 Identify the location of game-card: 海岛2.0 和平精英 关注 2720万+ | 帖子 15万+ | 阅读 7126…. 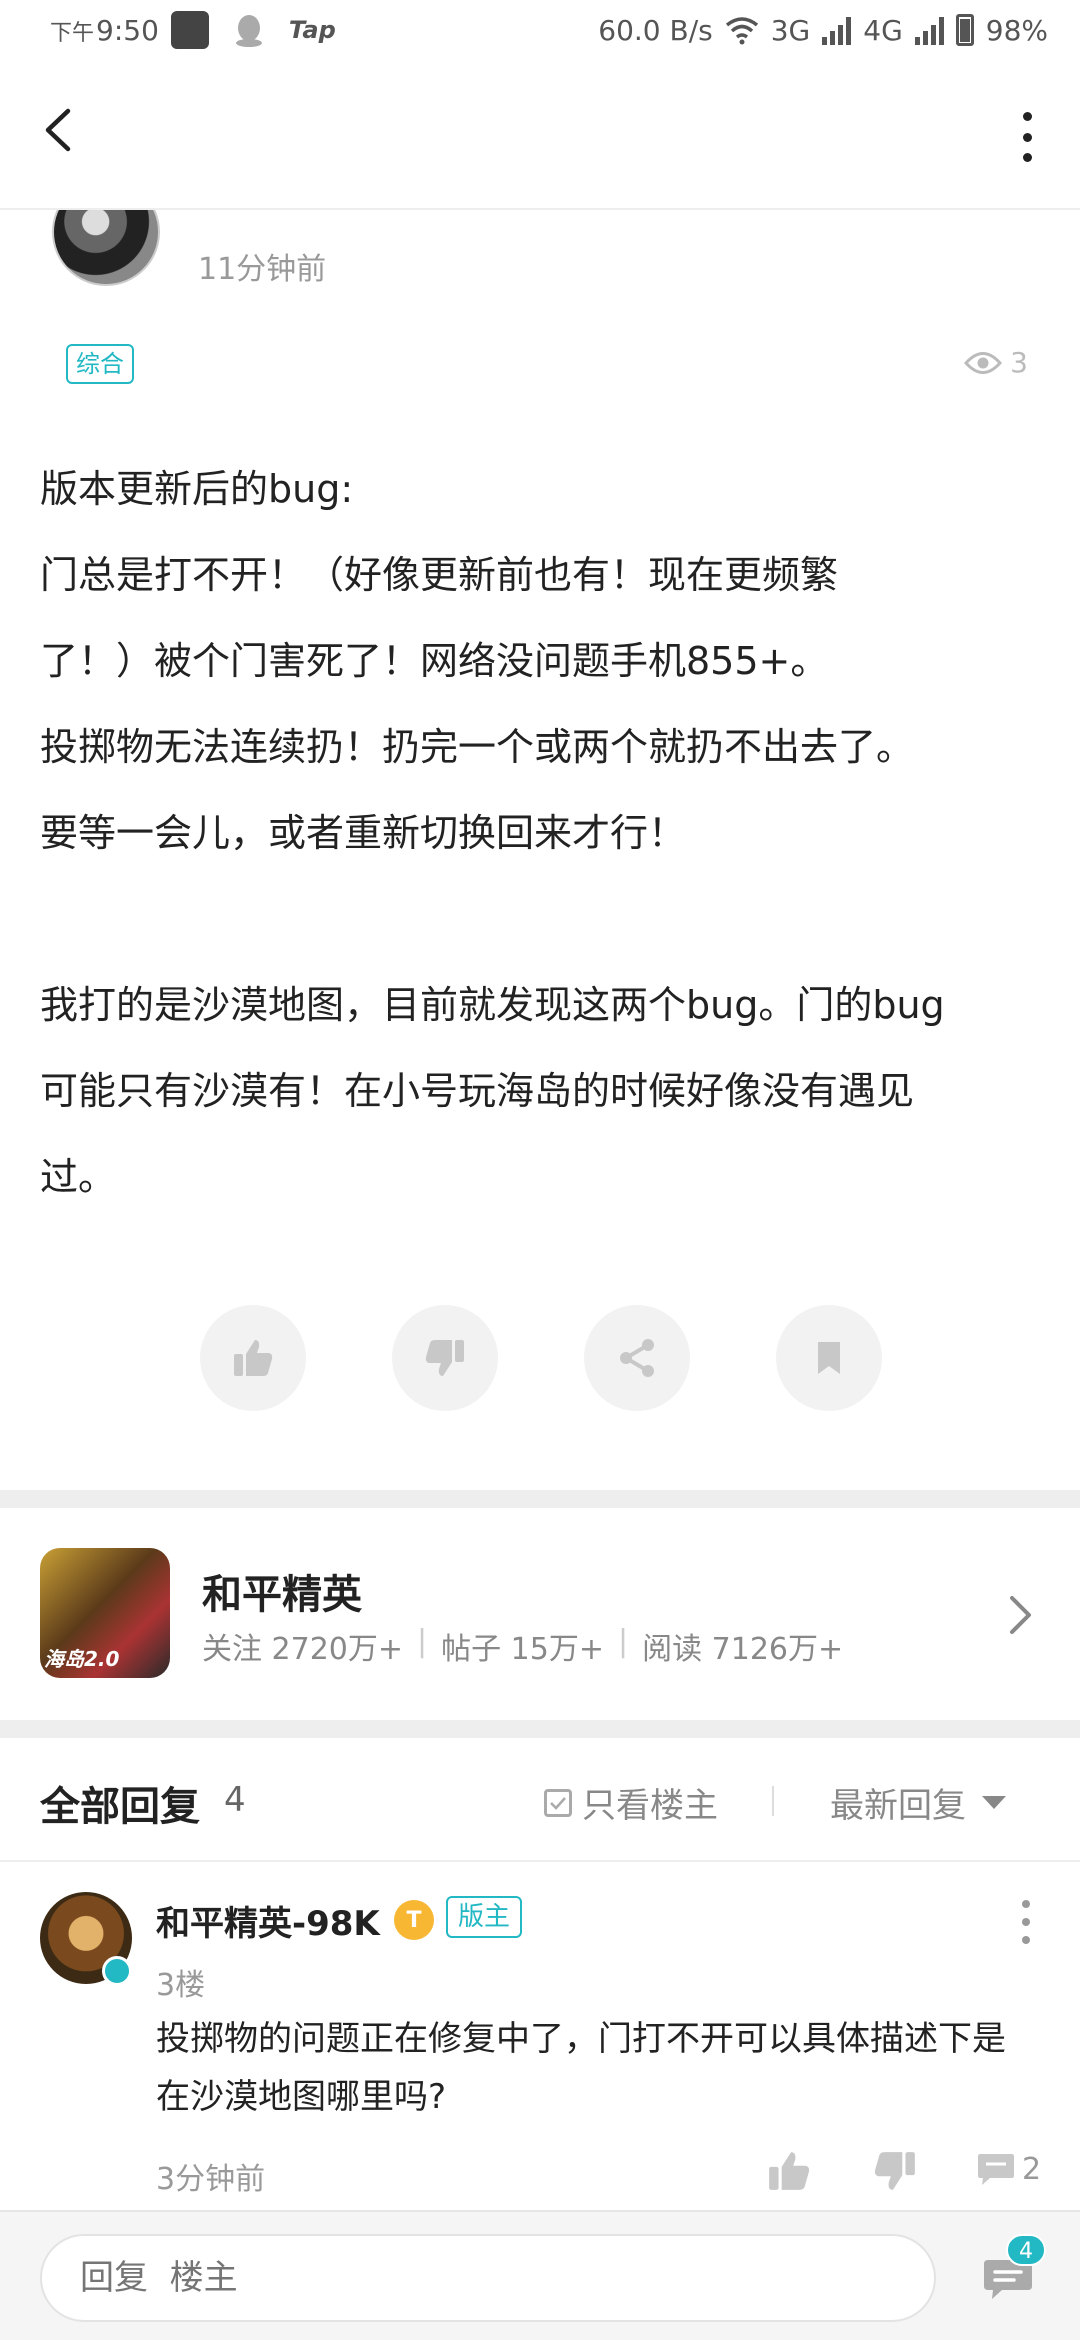
(540, 1614).